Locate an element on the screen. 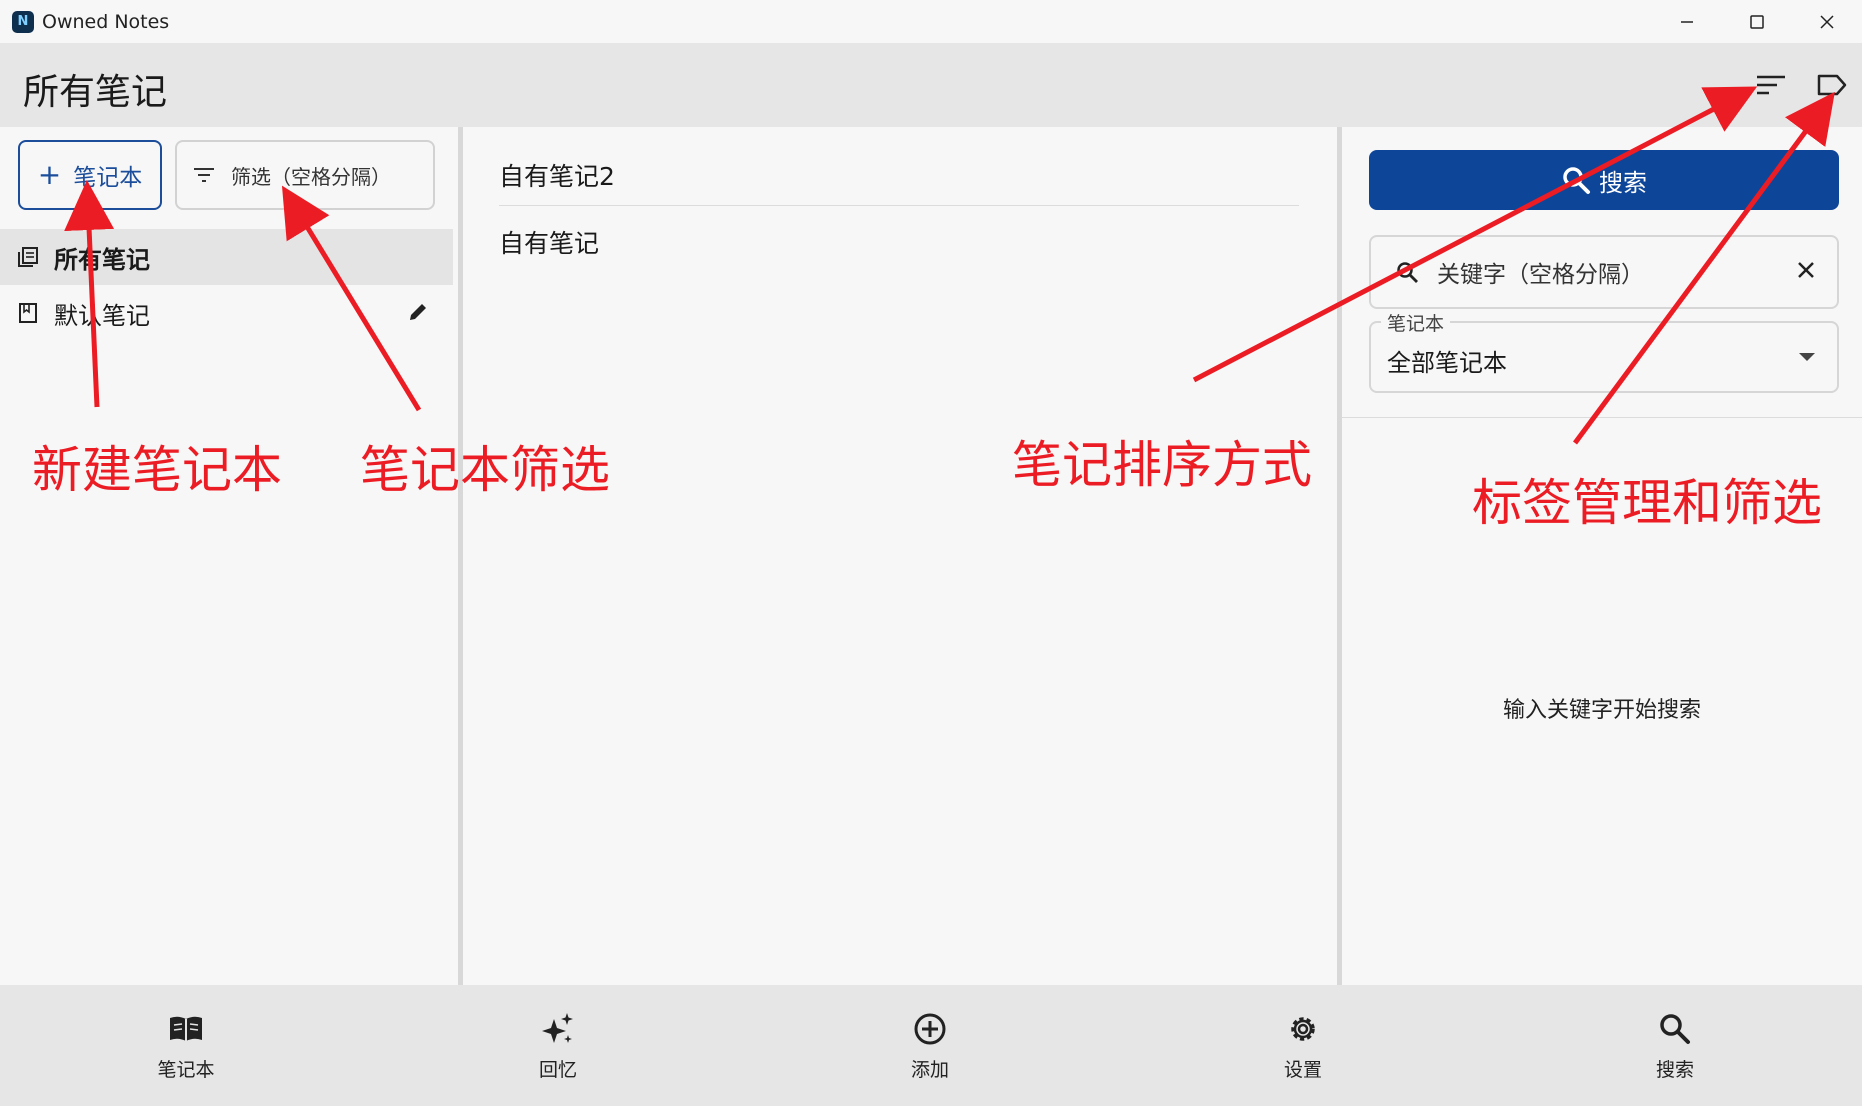  plus-icon: + is located at coordinates (49, 174).